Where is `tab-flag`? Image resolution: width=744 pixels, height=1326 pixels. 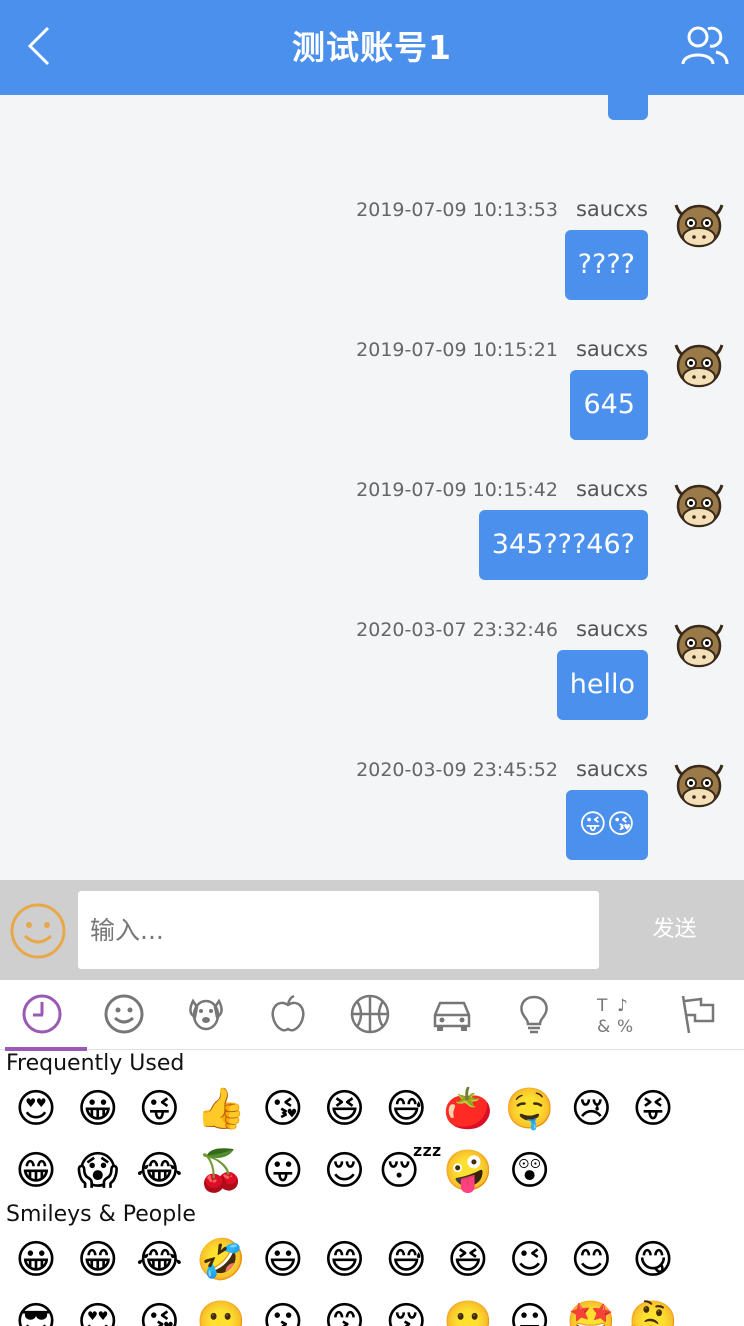
tab-flag is located at coordinates (697, 1015).